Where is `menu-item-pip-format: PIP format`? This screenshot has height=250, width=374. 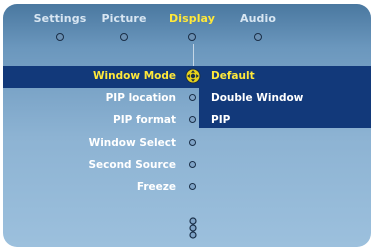 menu-item-pip-format: PIP format is located at coordinates (144, 120).